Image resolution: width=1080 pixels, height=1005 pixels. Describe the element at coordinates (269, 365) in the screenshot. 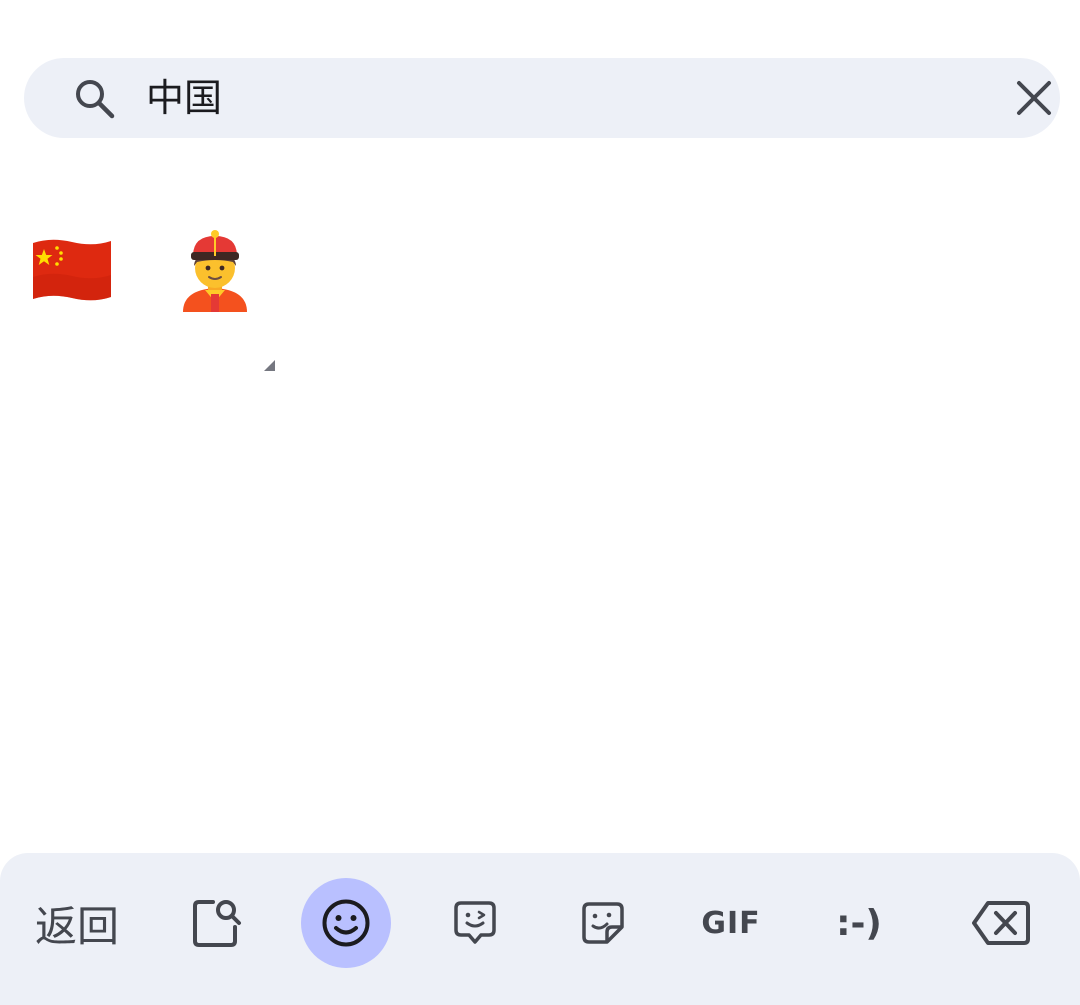

I see `skin-tone-variant-indicator` at that location.